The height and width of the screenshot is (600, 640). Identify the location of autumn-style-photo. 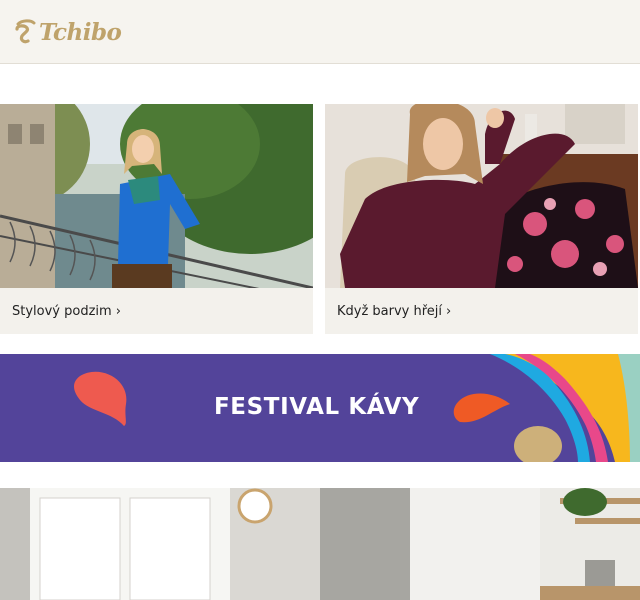
(156, 196).